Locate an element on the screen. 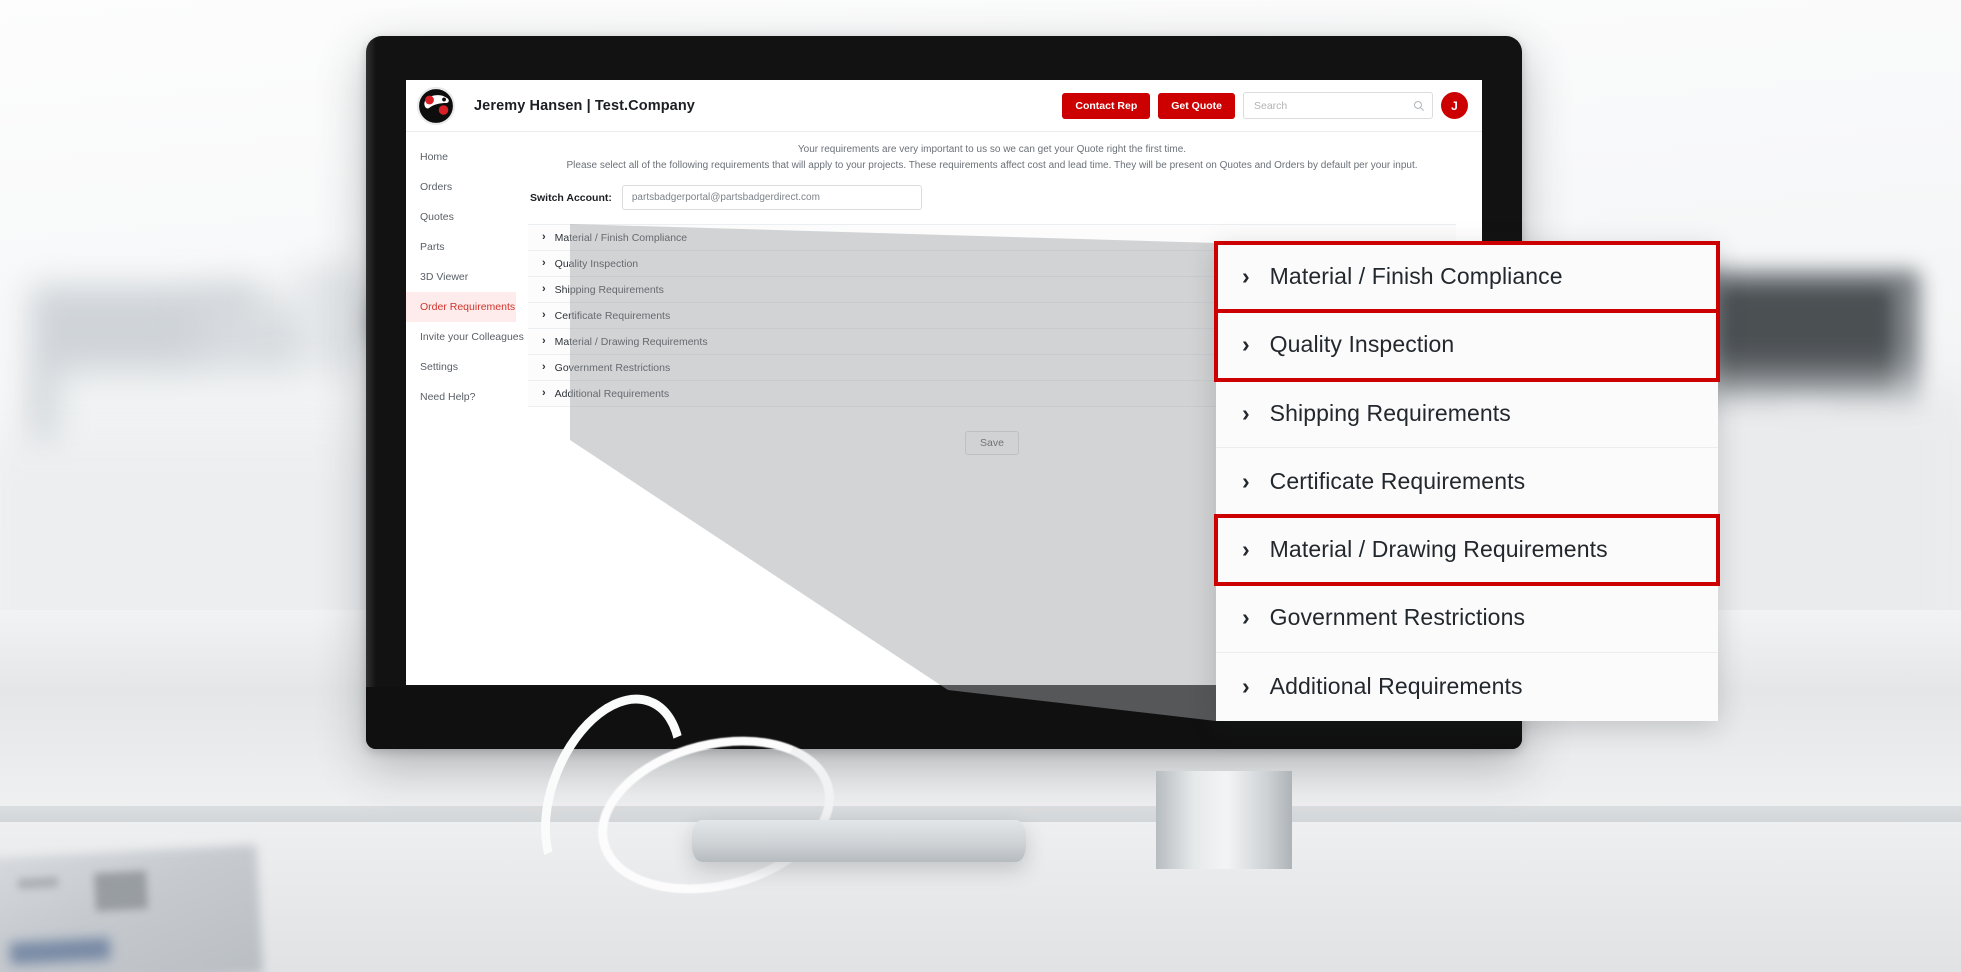 This screenshot has width=1961, height=972. sidebar-item-settings-wrap: Settings is located at coordinates (461, 367).